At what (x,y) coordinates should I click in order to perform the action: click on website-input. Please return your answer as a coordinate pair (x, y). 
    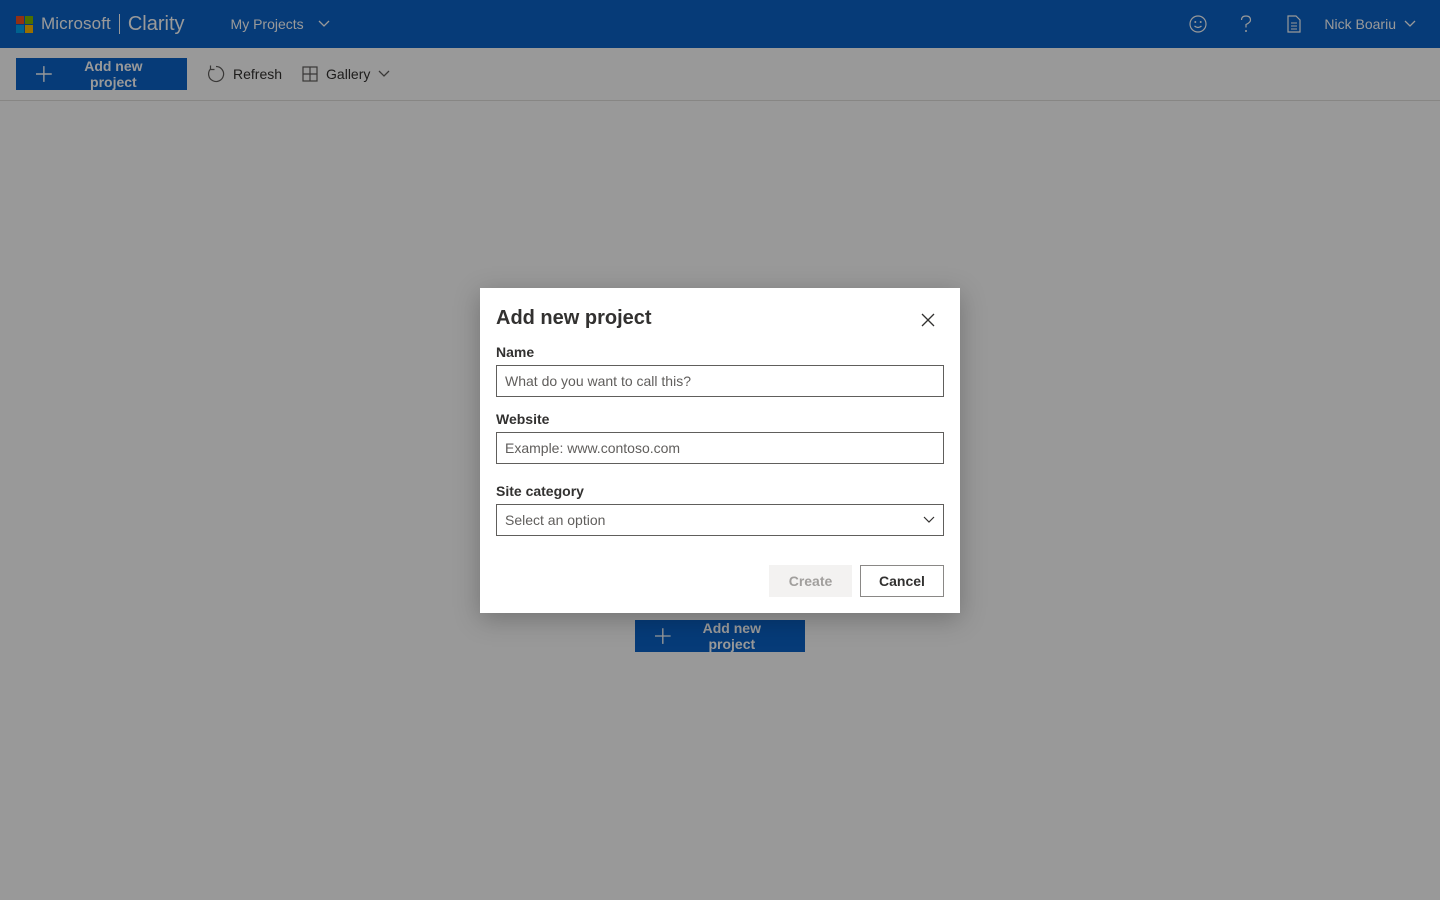
    Looking at the image, I should click on (720, 448).